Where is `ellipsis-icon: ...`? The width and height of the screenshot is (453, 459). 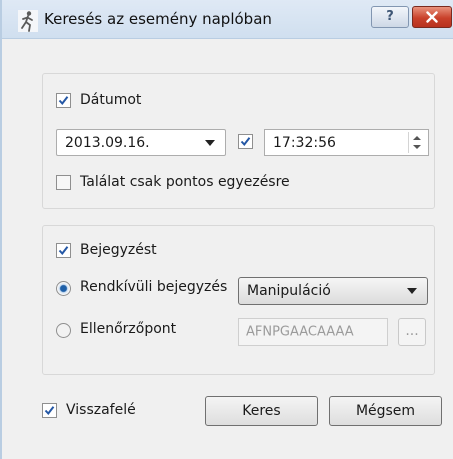
ellipsis-icon: ... is located at coordinates (412, 331).